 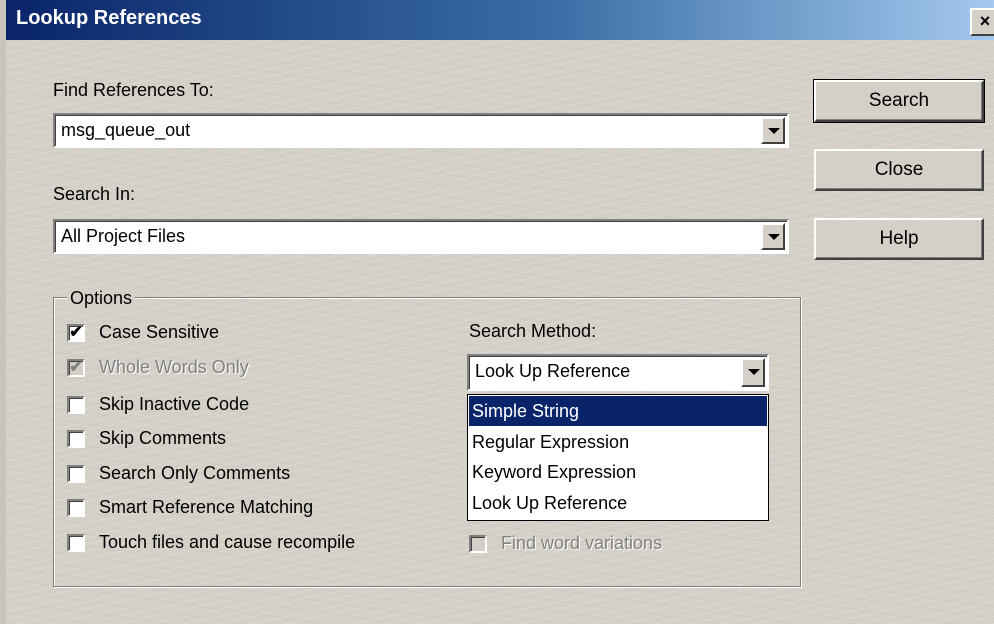 What do you see at coordinates (618, 503) in the screenshot?
I see `dropdown-option: Look Up Reference` at bounding box center [618, 503].